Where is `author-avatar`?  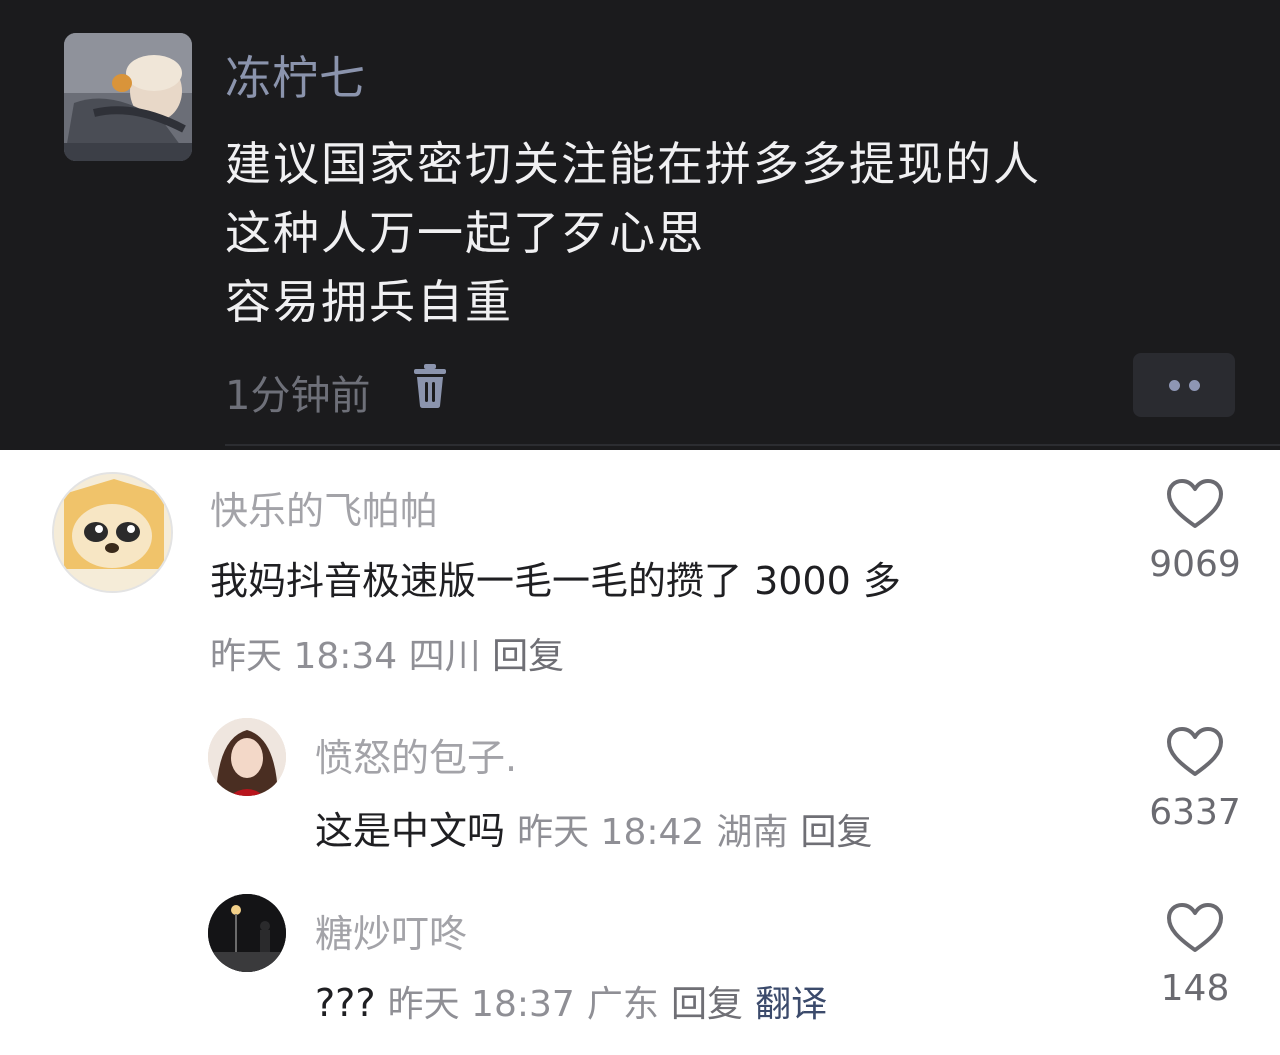 author-avatar is located at coordinates (128, 97).